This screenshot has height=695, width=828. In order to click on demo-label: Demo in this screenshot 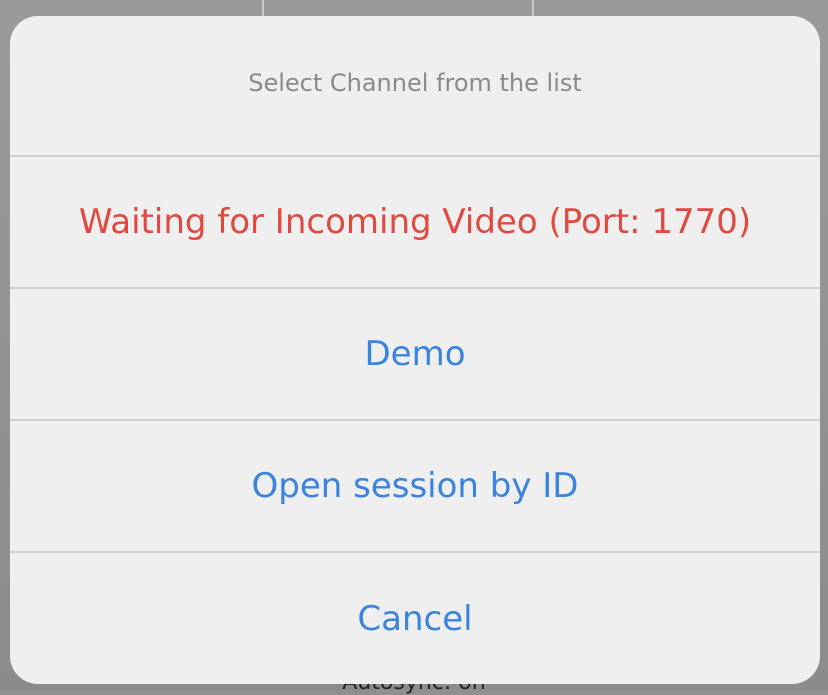, I will do `click(415, 354)`.